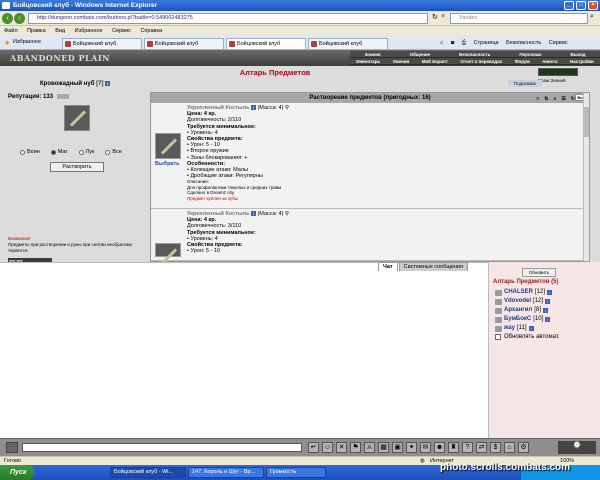 Image resolution: width=600 pixels, height=480 pixels. I want to click on filter-mage: Маг, so click(59, 152).